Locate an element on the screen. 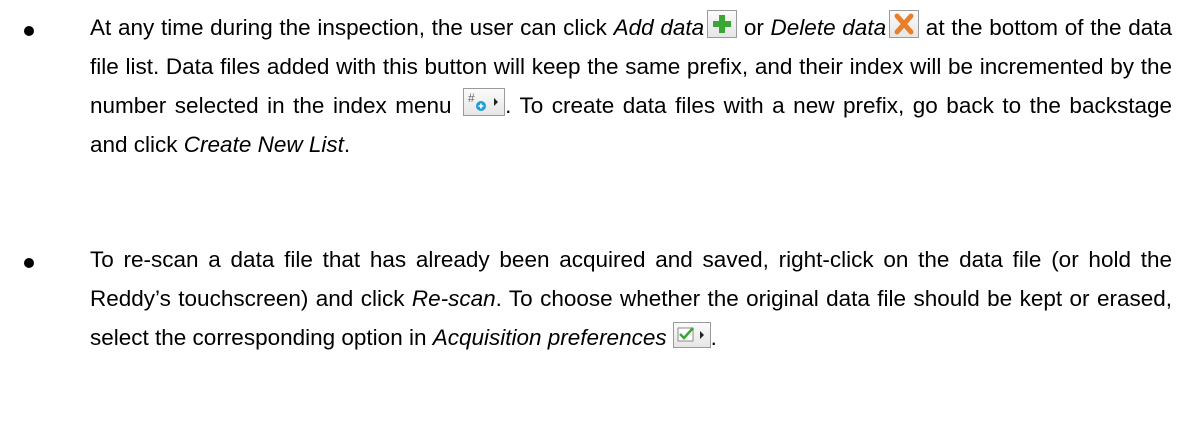  create-new-list-label: Create New List is located at coordinates (263, 144).